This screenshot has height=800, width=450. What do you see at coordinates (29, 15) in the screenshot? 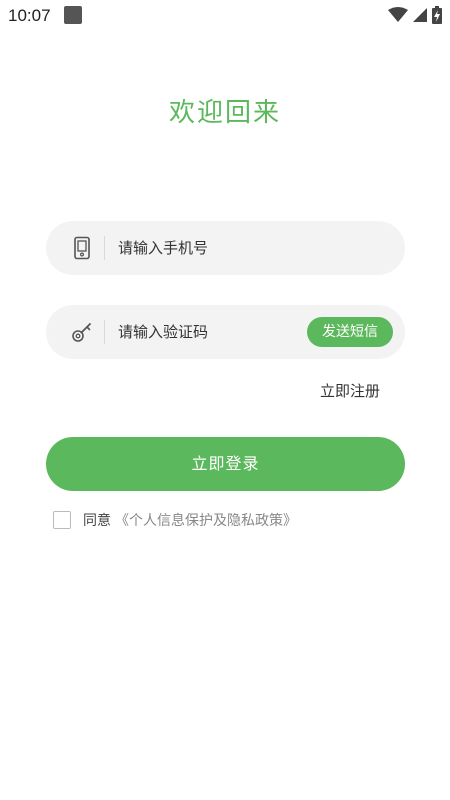
I see `status-time: 10:07` at bounding box center [29, 15].